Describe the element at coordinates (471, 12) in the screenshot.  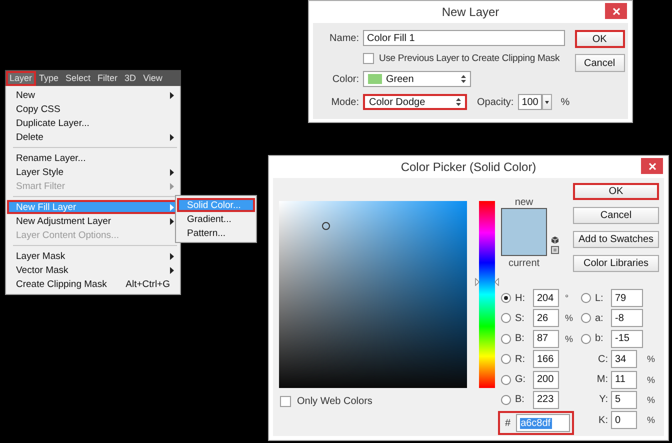
I see `window-title: New Layer` at that location.